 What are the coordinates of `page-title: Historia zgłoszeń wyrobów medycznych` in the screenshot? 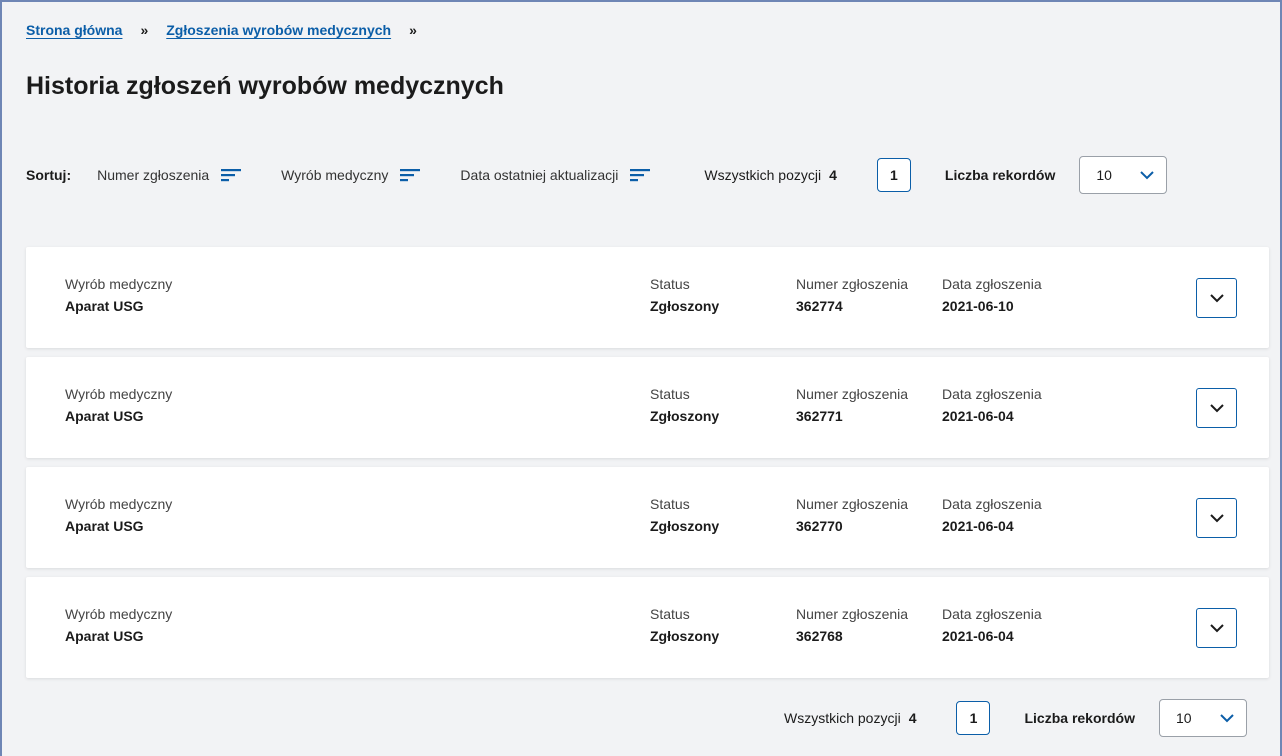 It's located at (265, 86).